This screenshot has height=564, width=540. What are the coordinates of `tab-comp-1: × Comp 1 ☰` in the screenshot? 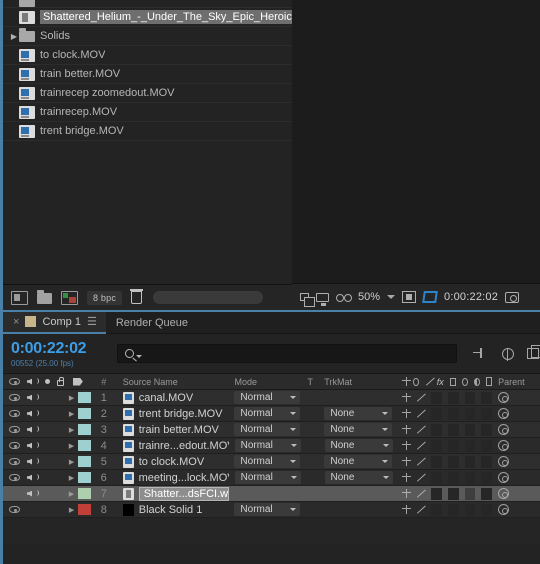 It's located at (54, 322).